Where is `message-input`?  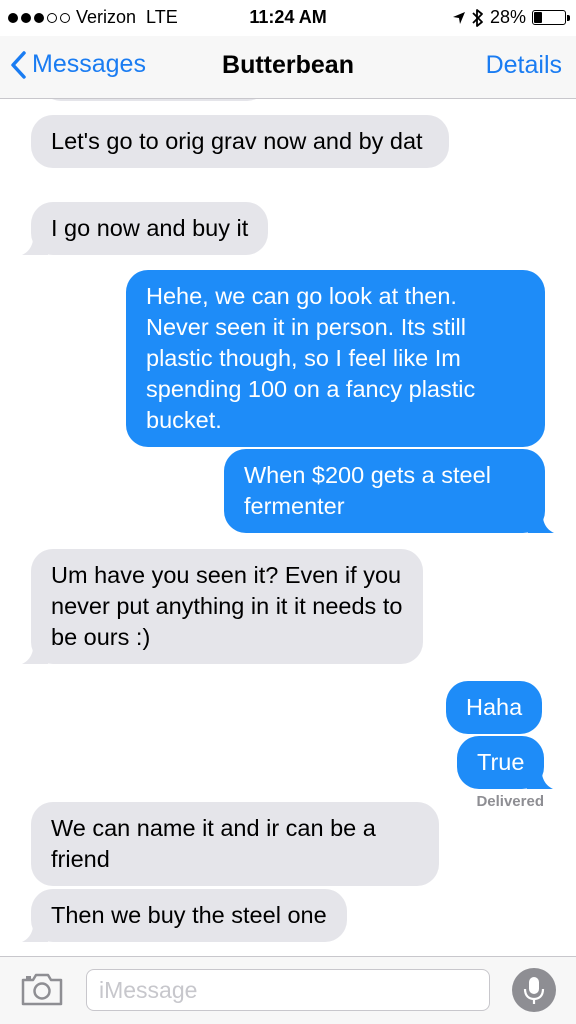
message-input is located at coordinates (288, 990).